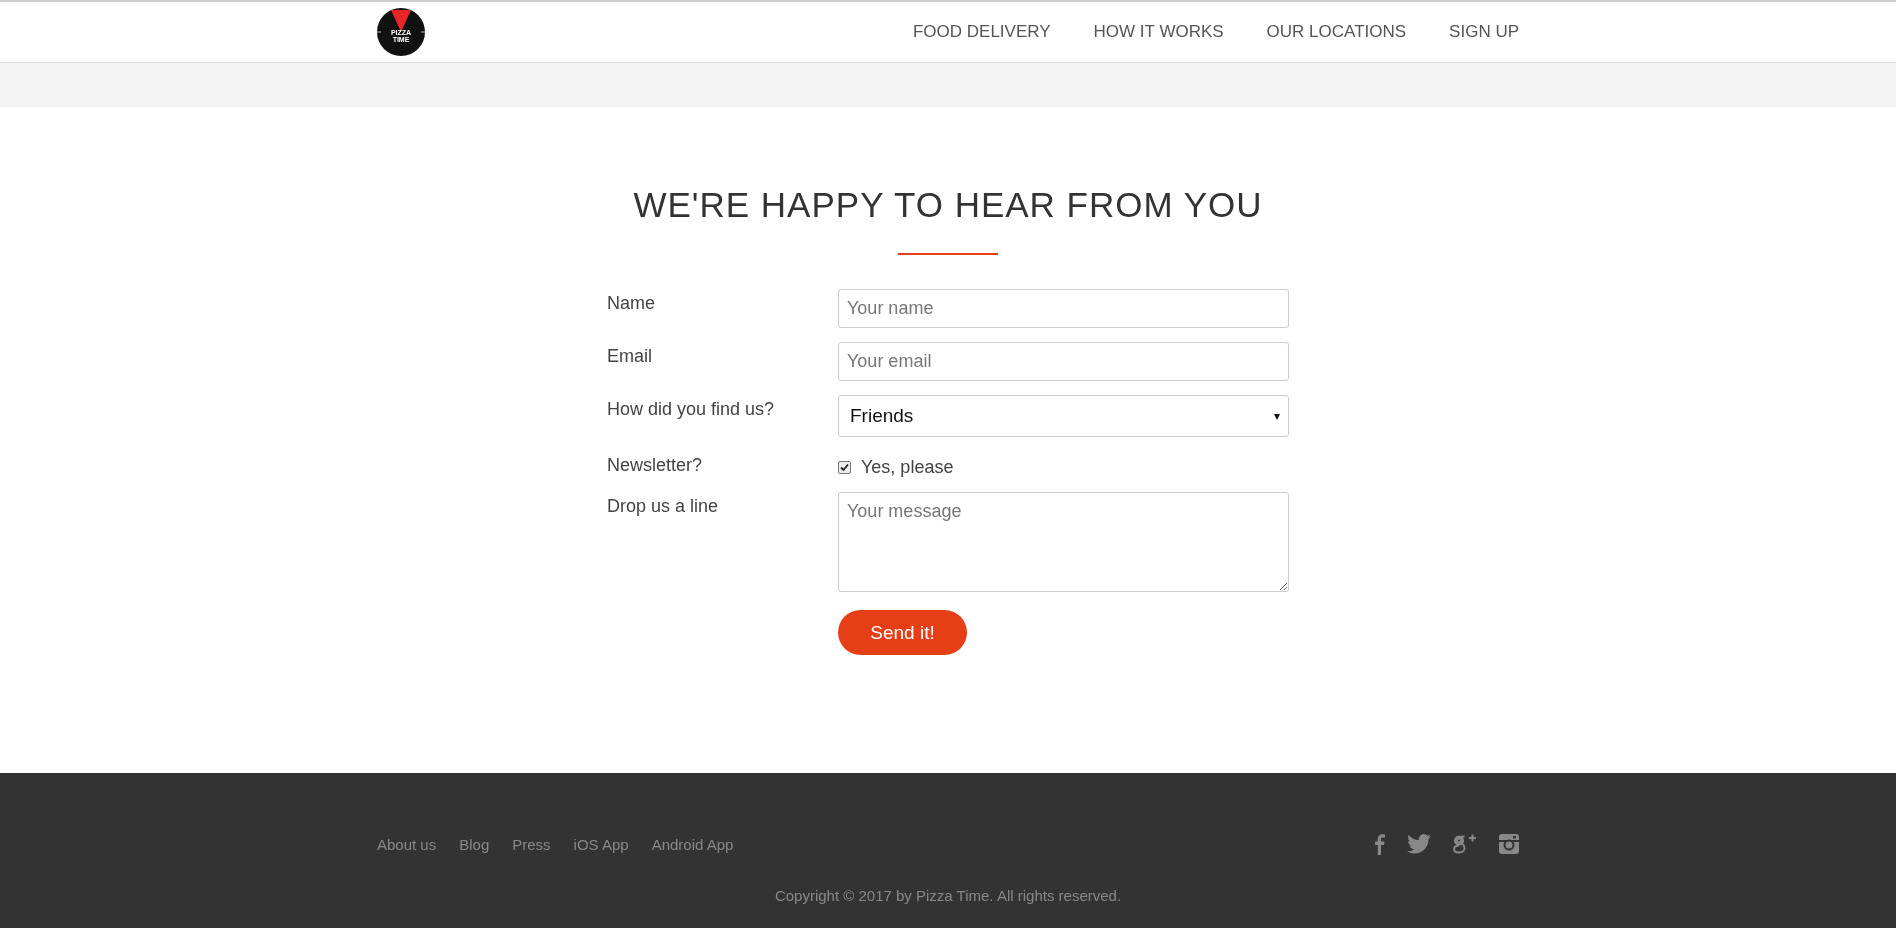 The height and width of the screenshot is (928, 1896). I want to click on caret-icon: ▾, so click(1277, 416).